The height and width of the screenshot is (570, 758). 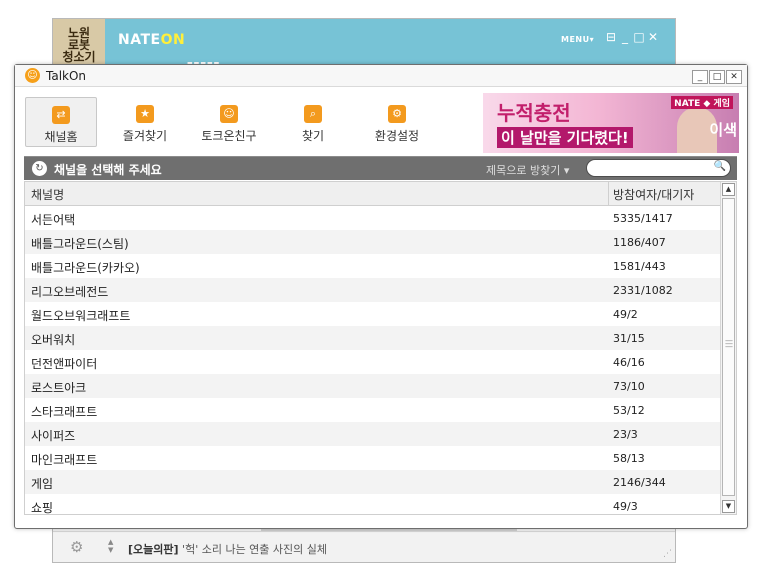 I want to click on scrollbar-thumb: — — —, so click(x=728, y=347).